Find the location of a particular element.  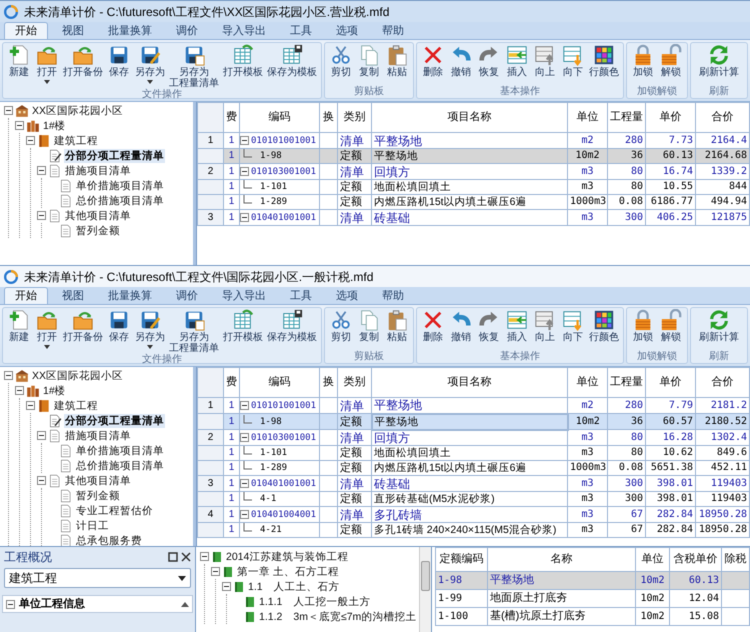

tree-item: 1.1.1 人工挖一般土方 is located at coordinates (315, 601).